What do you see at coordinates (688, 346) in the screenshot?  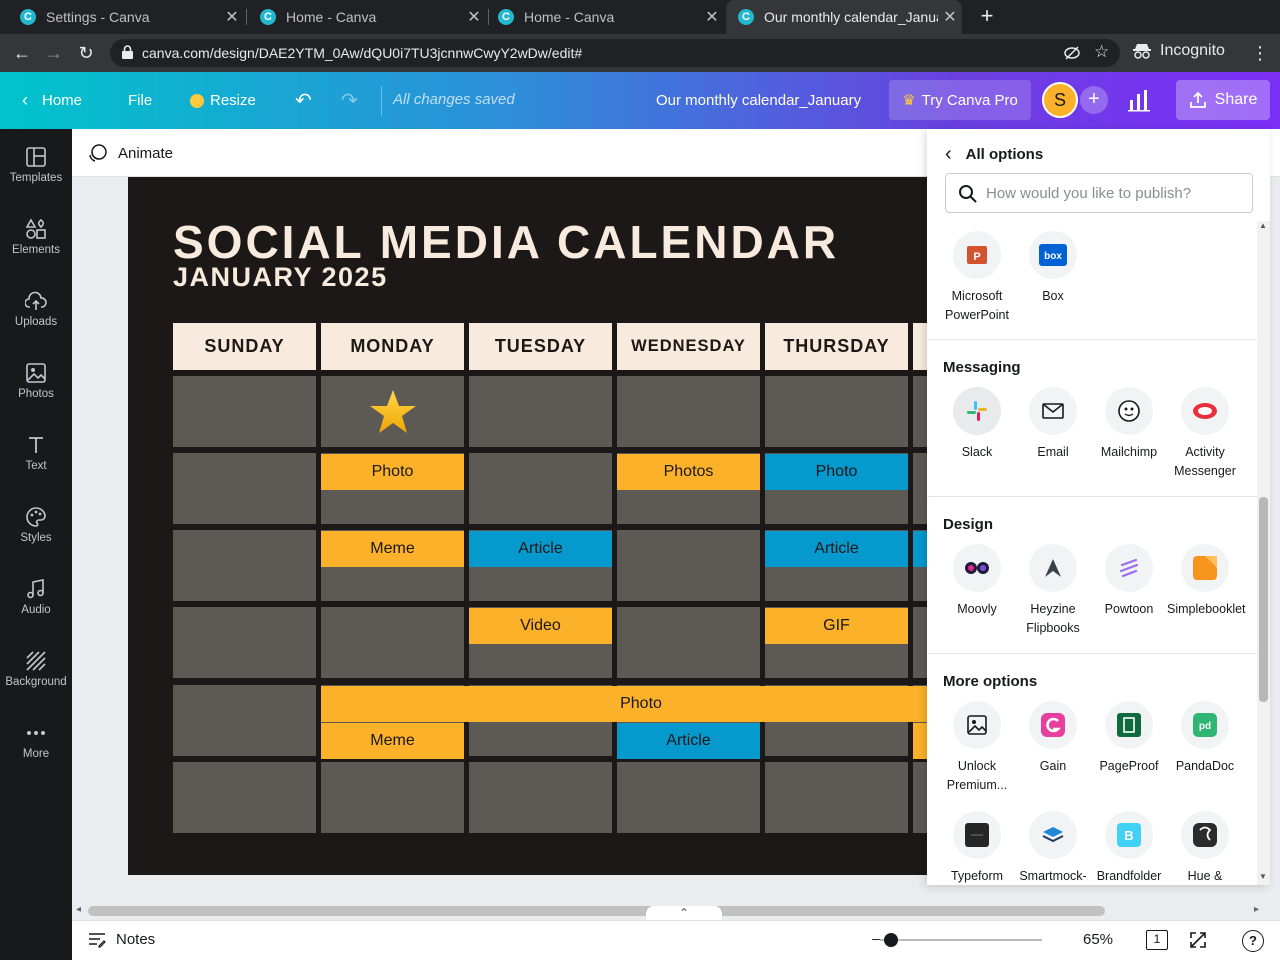 I see `day-header-wednesday: WEDNESDAY` at bounding box center [688, 346].